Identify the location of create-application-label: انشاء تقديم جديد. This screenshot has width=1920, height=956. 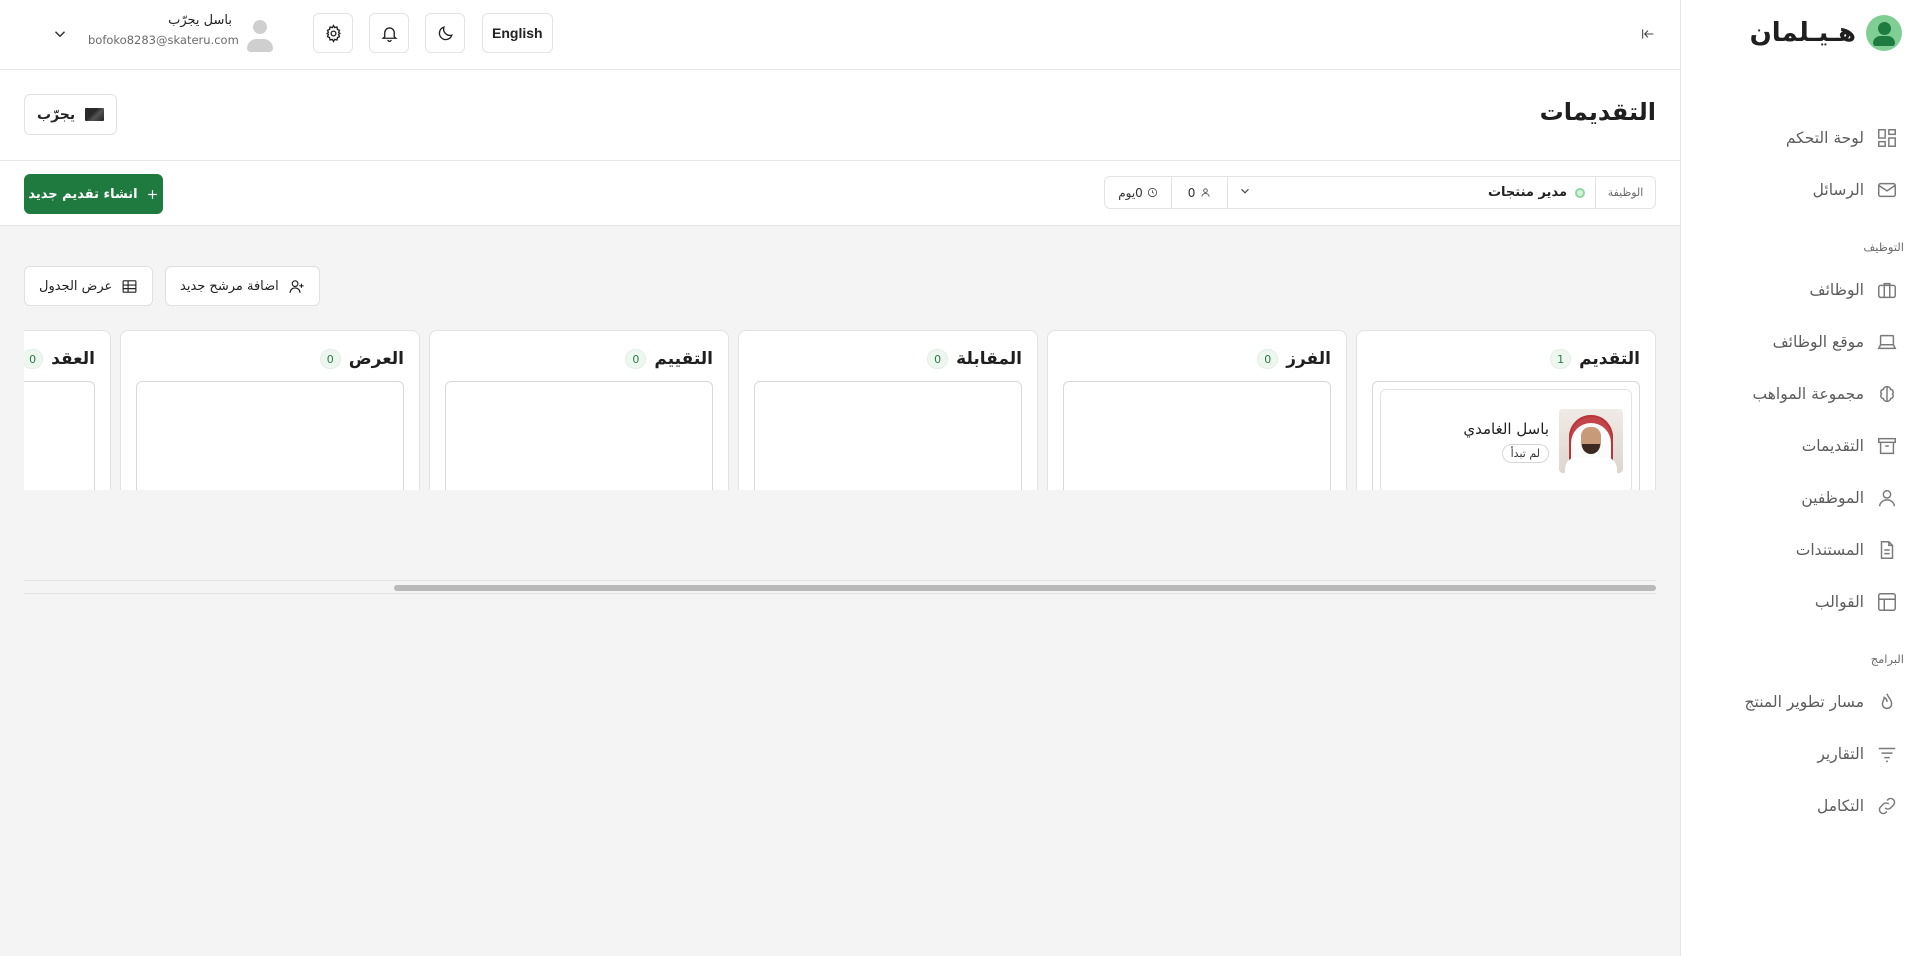
(83, 194).